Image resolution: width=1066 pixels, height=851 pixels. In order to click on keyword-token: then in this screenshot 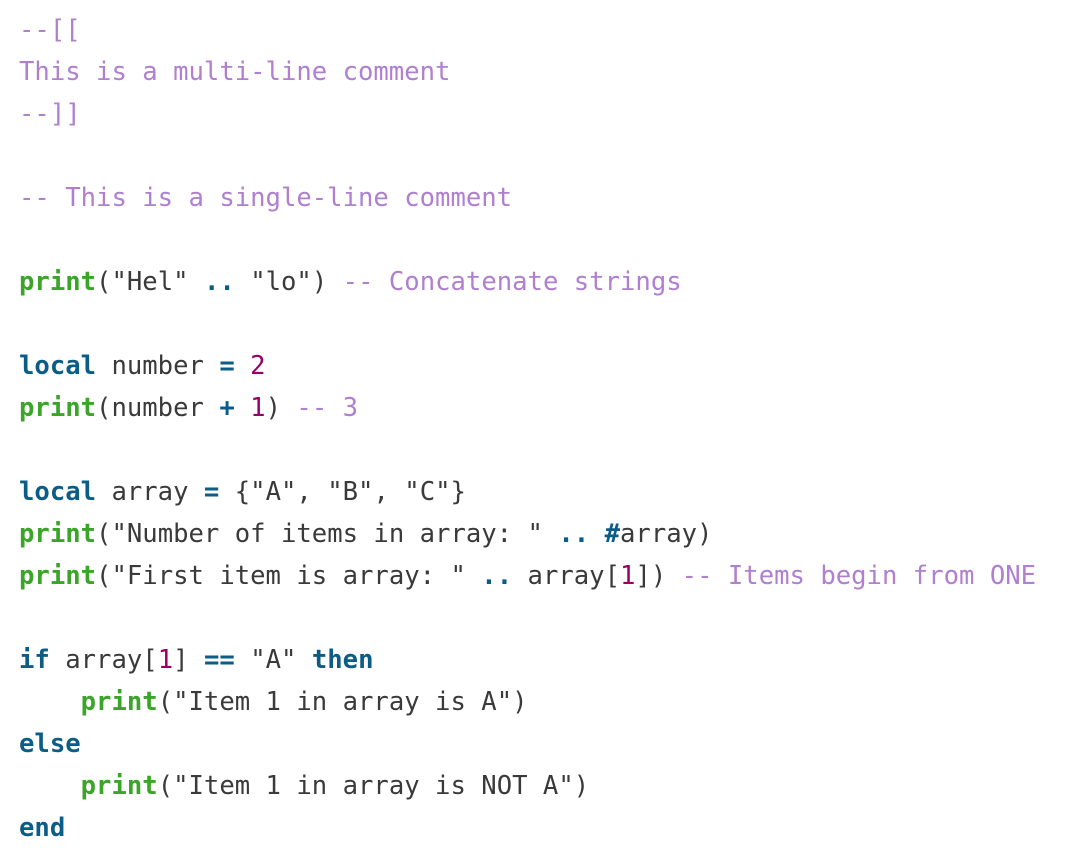, I will do `click(342, 660)`.